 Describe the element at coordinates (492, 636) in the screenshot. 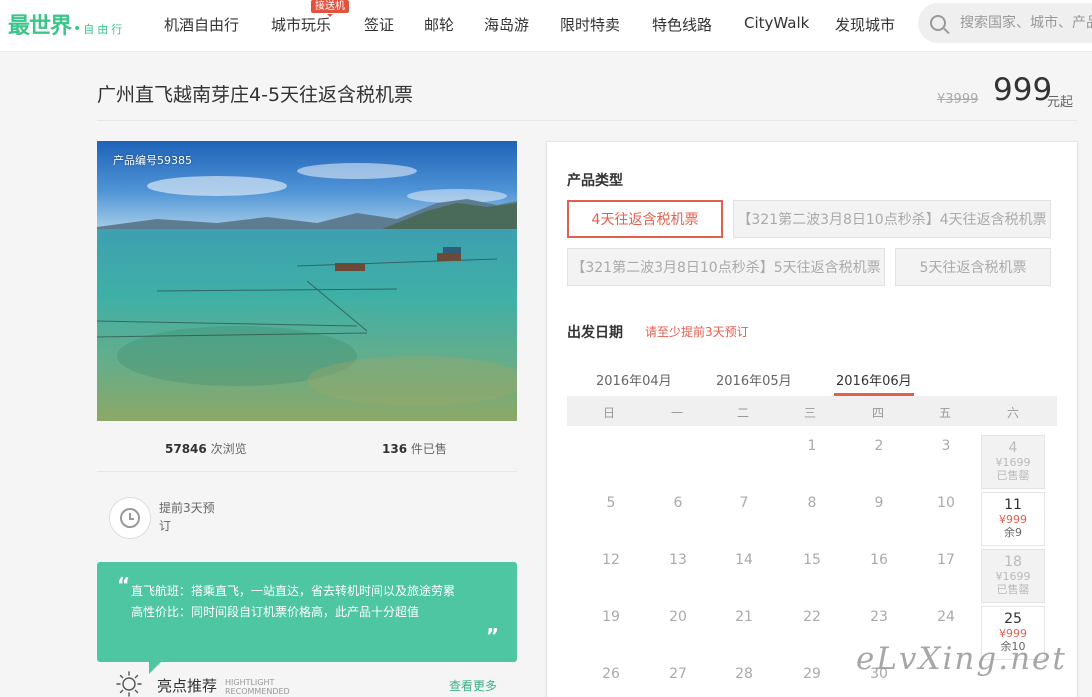

I see `quote-close-icon: ”` at that location.